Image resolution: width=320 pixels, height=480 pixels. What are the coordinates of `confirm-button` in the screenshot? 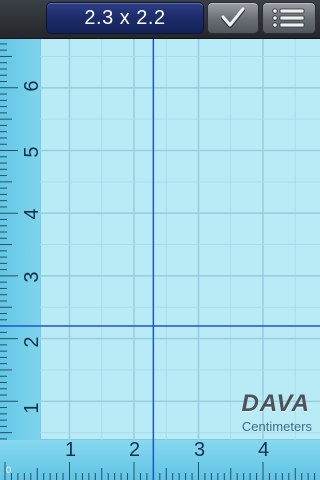 It's located at (233, 18).